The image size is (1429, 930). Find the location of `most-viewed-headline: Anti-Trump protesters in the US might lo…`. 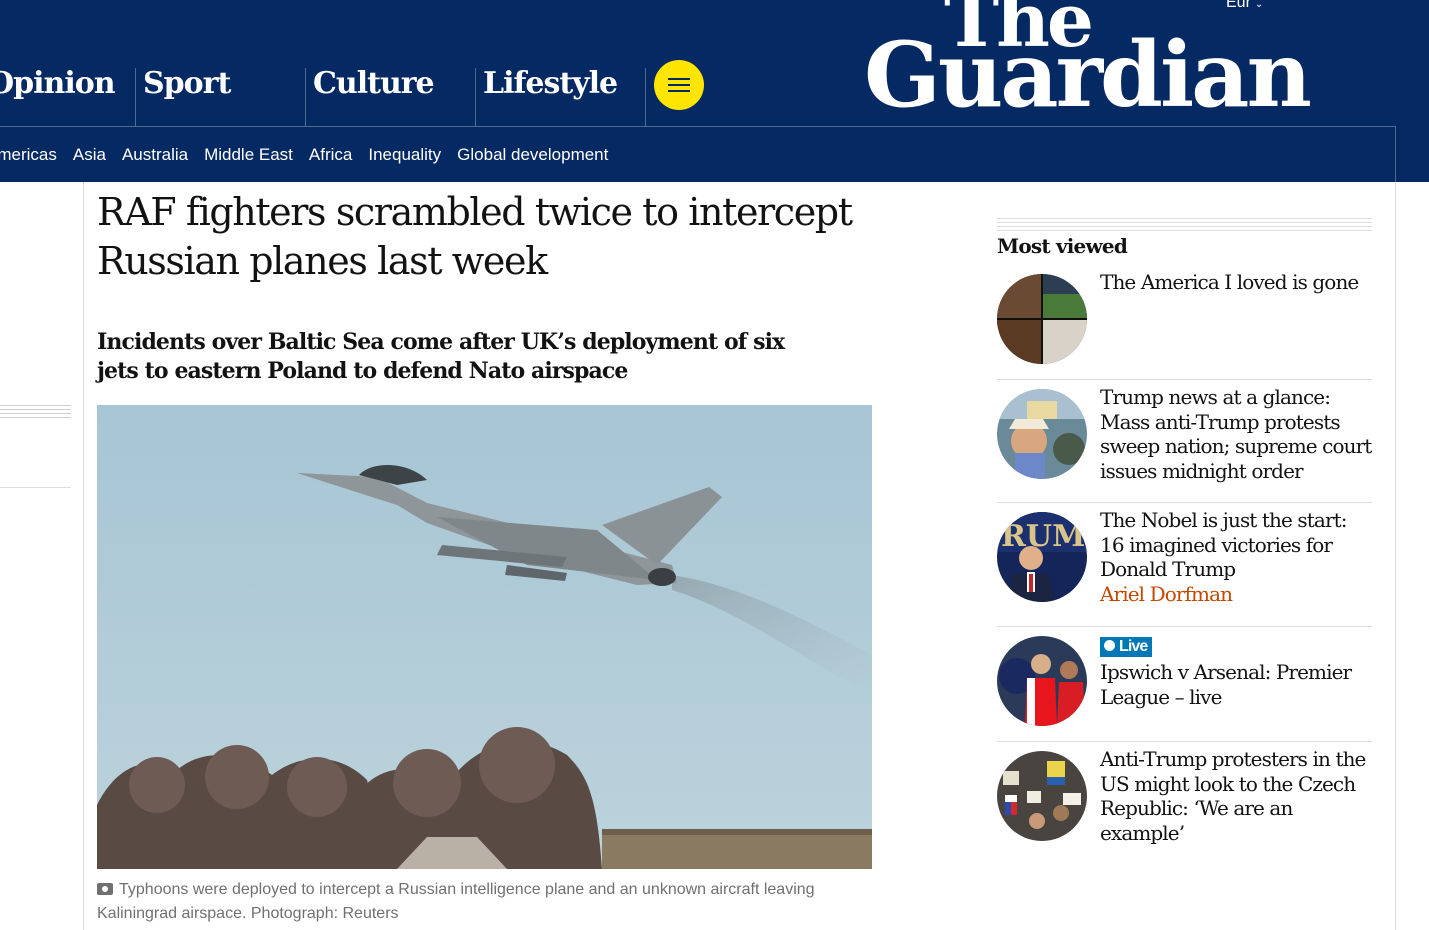

most-viewed-headline: Anti-Trump protesters in the US might lo… is located at coordinates (1233, 796).